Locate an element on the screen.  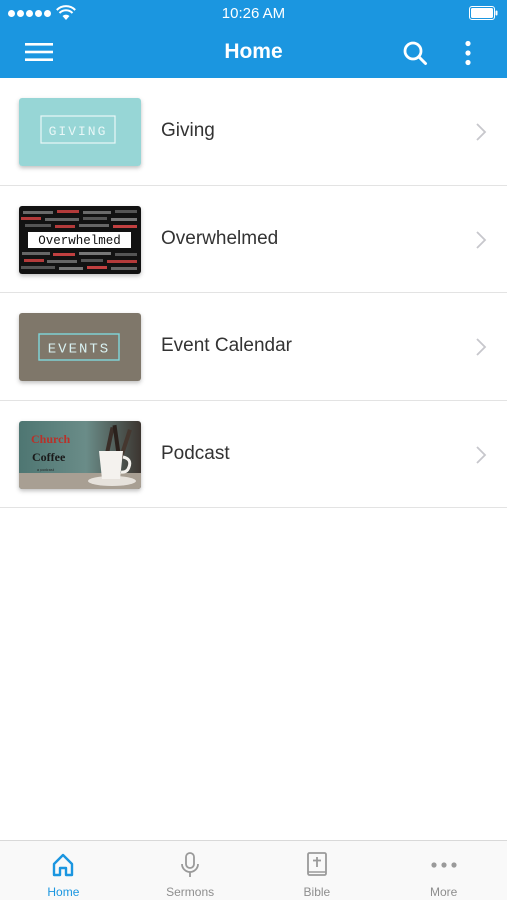
overwhelmed-thumbnail: Overwhelmed is located at coordinates (80, 239).